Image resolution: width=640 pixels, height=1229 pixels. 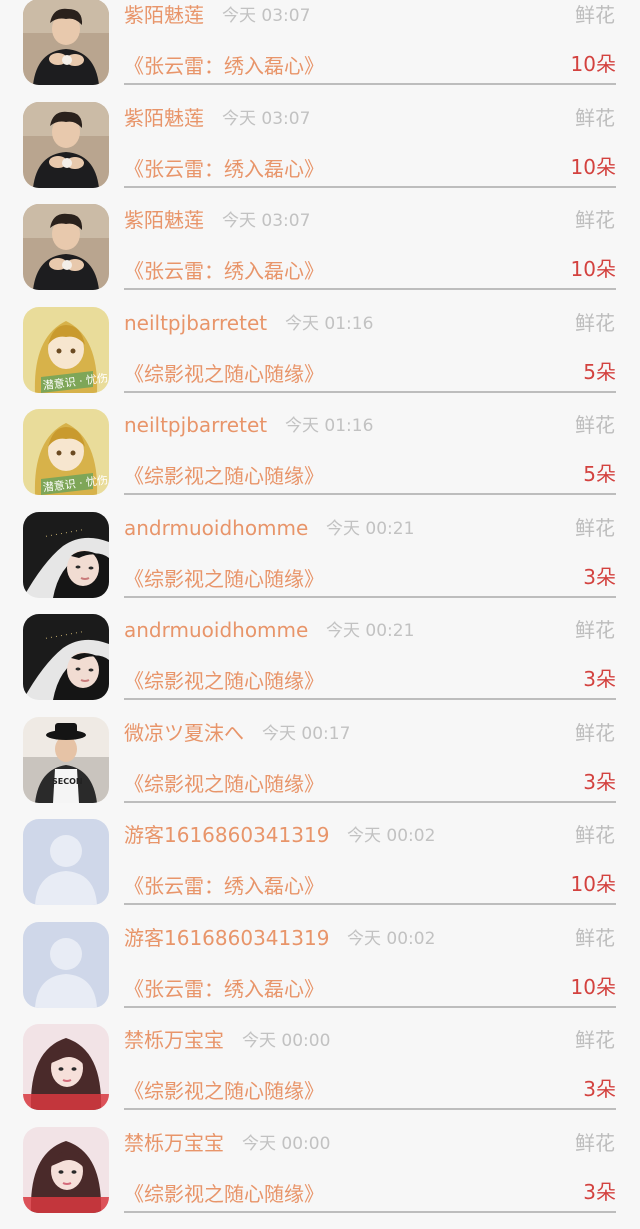 I want to click on timestamp: 今天 00:17, so click(x=306, y=734).